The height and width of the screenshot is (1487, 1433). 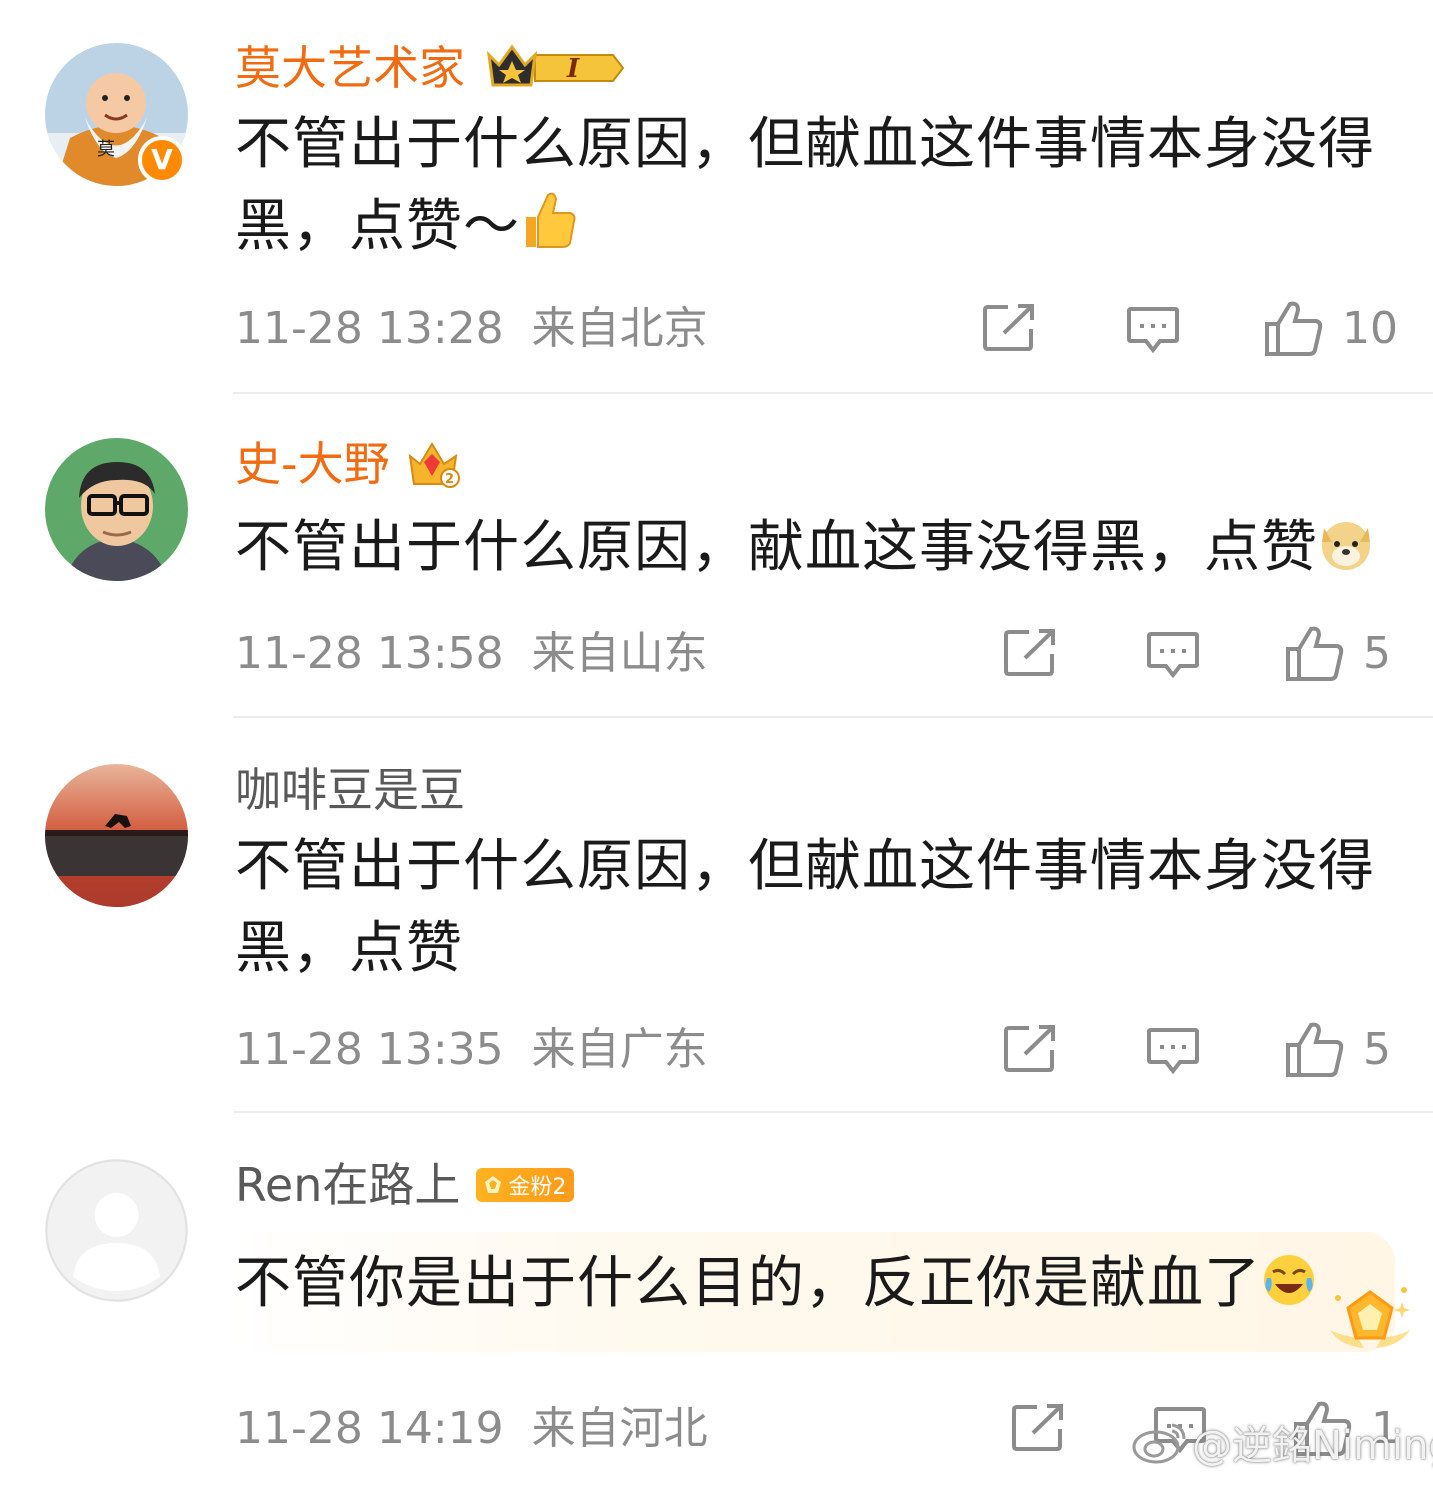 I want to click on svg-text: 2, so click(x=449, y=479).